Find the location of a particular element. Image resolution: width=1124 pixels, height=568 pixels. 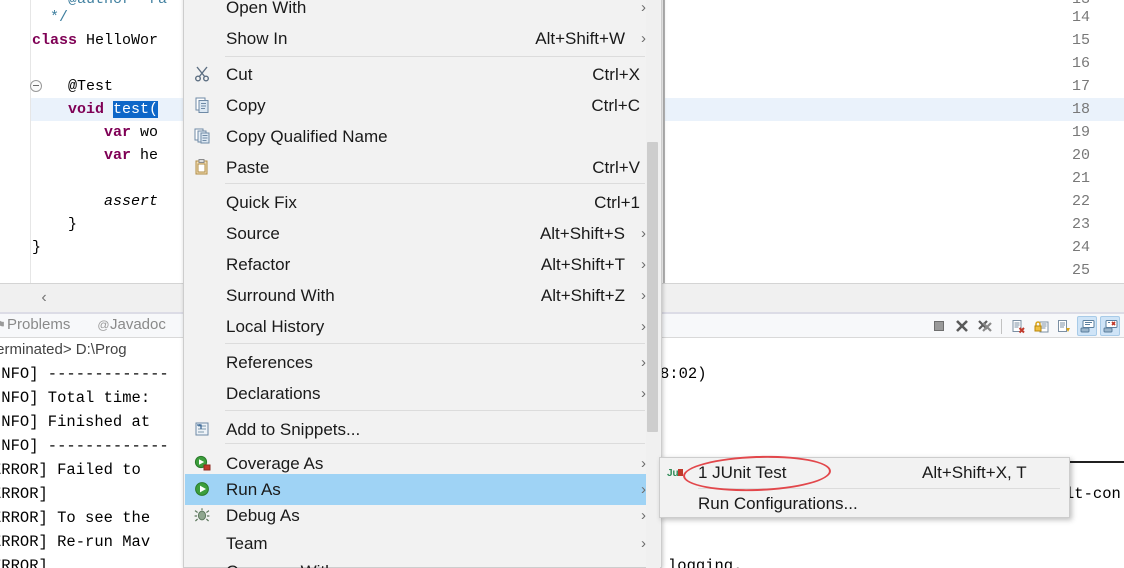

display-selected-console-icon is located at coordinates (1087, 326).